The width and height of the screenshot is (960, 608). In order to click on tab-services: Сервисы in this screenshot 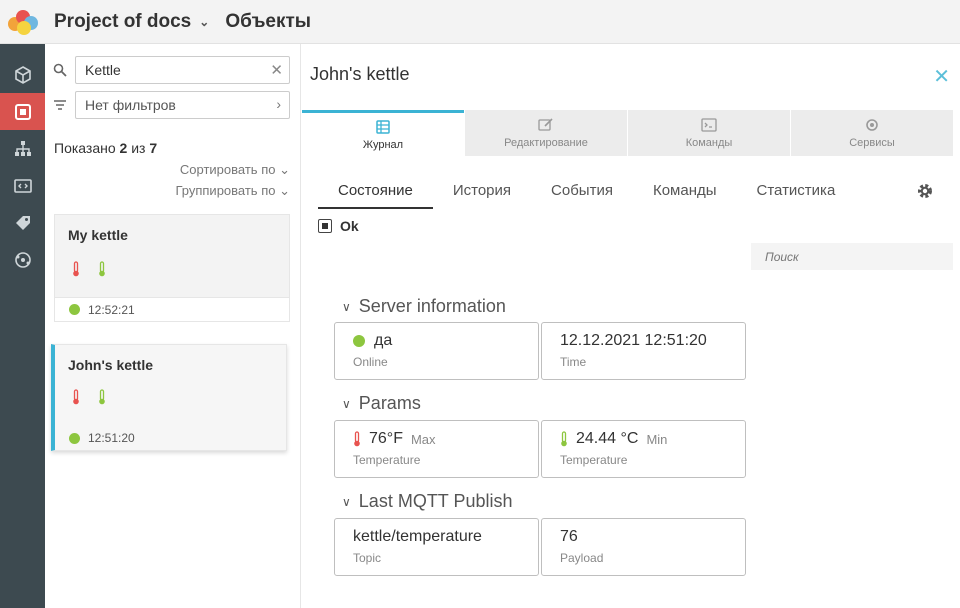, I will do `click(872, 133)`.